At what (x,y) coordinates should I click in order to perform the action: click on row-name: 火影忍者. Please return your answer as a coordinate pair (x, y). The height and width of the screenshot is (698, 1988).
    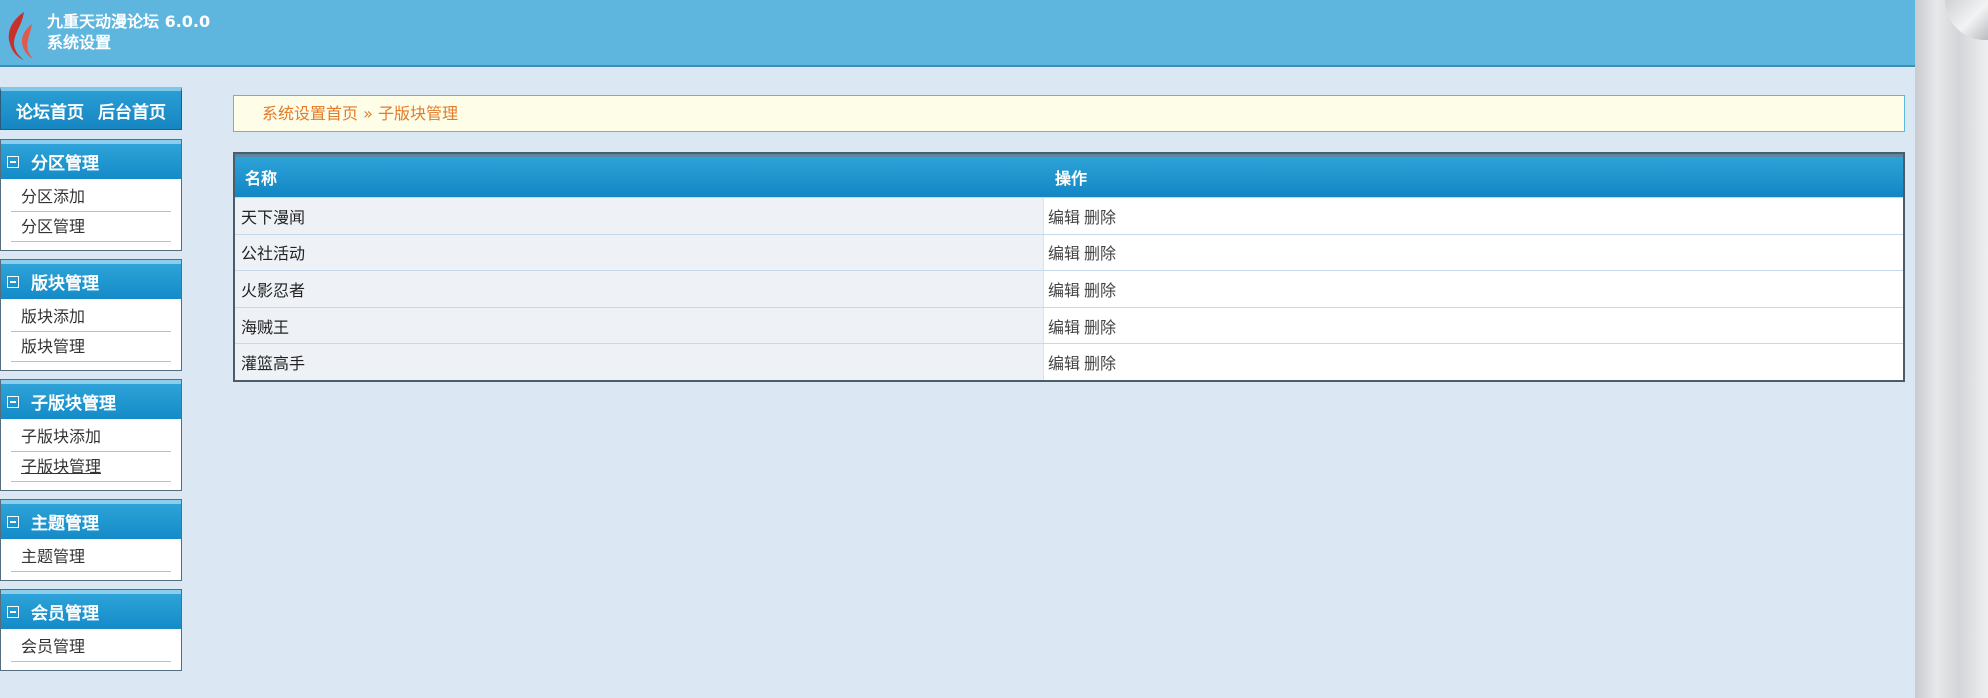
    Looking at the image, I should click on (639, 289).